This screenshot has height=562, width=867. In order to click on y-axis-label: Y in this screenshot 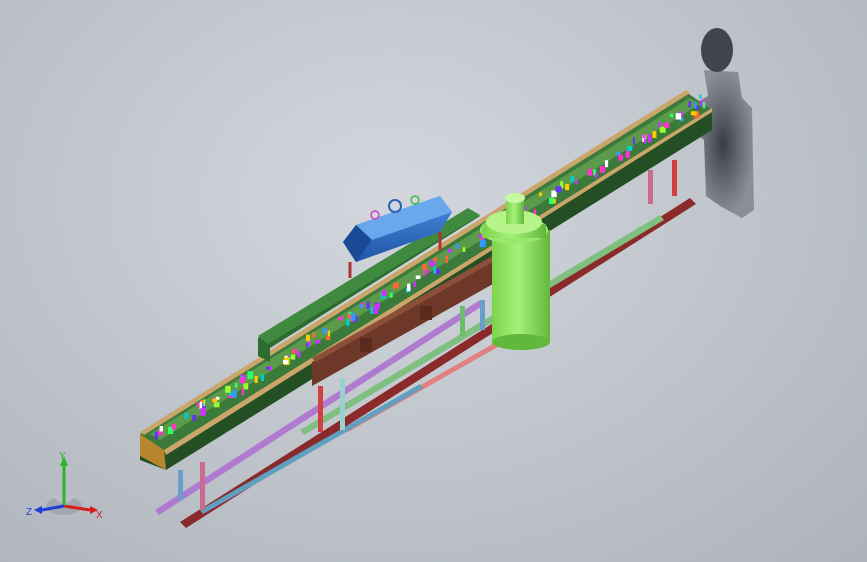, I will do `click(62, 456)`.